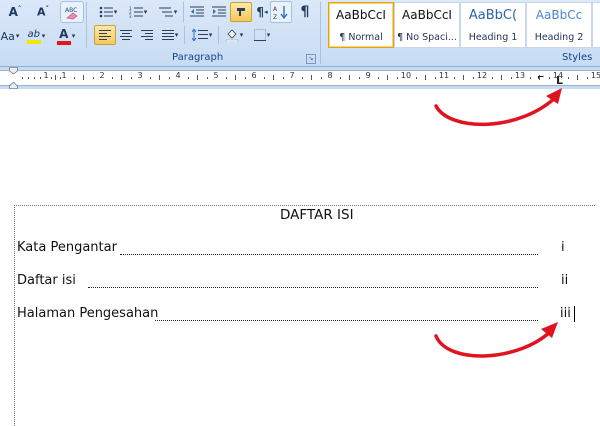 Image resolution: width=600 pixels, height=426 pixels. I want to click on bullets-icon, so click(106, 12).